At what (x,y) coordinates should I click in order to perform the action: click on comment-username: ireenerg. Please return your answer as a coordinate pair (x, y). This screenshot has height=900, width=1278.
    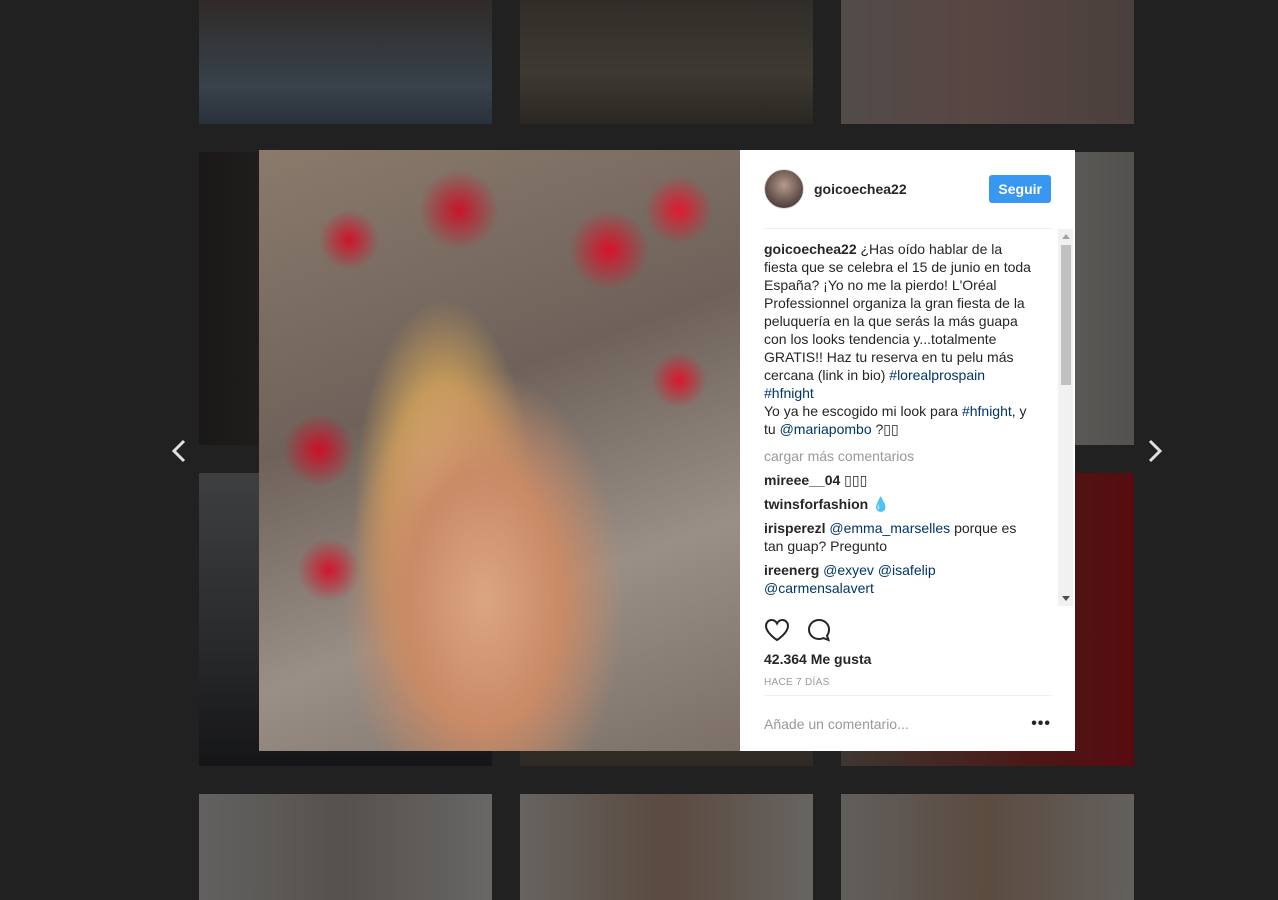
    Looking at the image, I should click on (791, 570).